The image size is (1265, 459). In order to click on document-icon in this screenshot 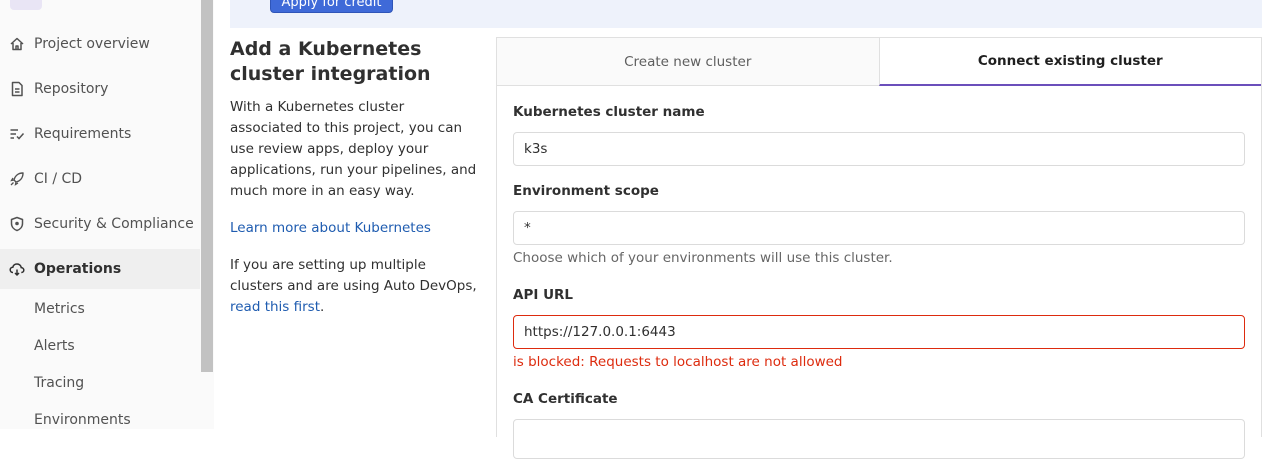, I will do `click(17, 89)`.